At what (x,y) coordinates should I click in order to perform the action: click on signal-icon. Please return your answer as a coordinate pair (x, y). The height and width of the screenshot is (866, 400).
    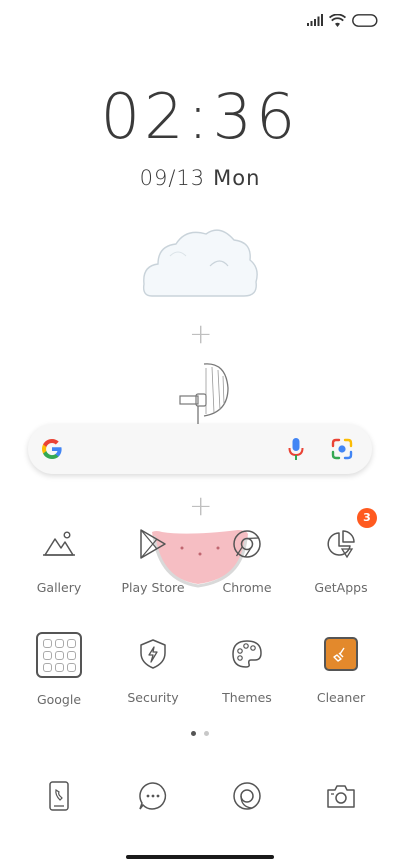
    Looking at the image, I should click on (315, 20).